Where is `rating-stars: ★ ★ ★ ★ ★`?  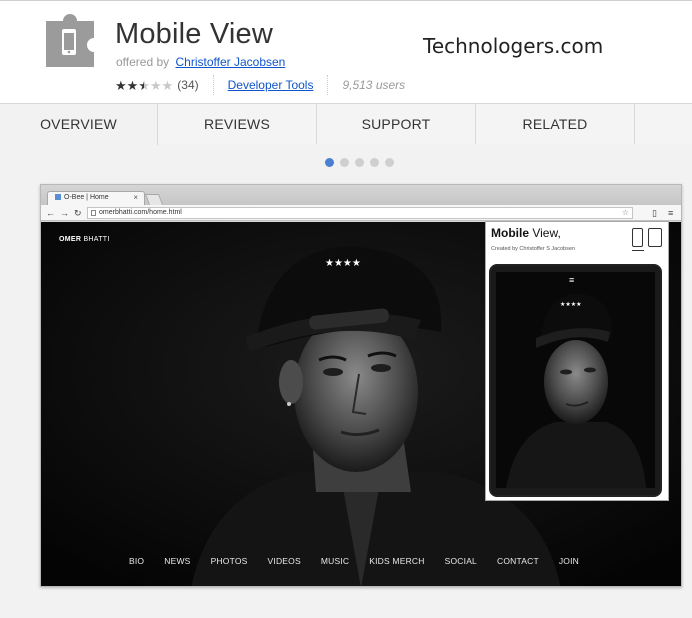 rating-stars: ★ ★ ★ ★ ★ is located at coordinates (144, 85).